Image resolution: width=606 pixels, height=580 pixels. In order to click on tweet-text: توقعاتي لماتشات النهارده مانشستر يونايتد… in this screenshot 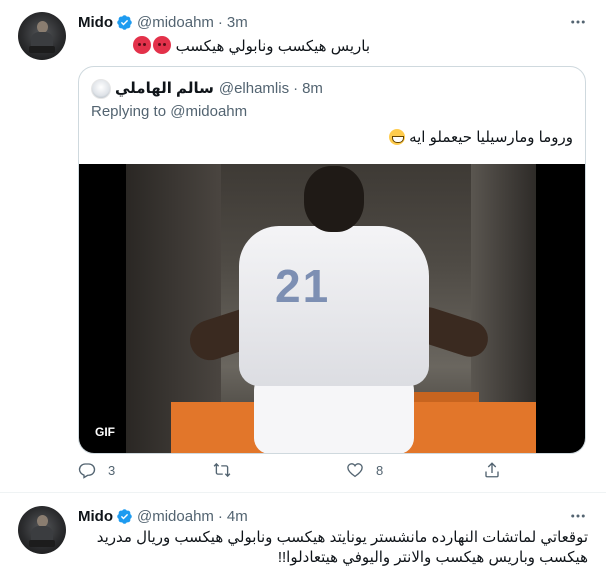, I will do `click(342, 547)`.